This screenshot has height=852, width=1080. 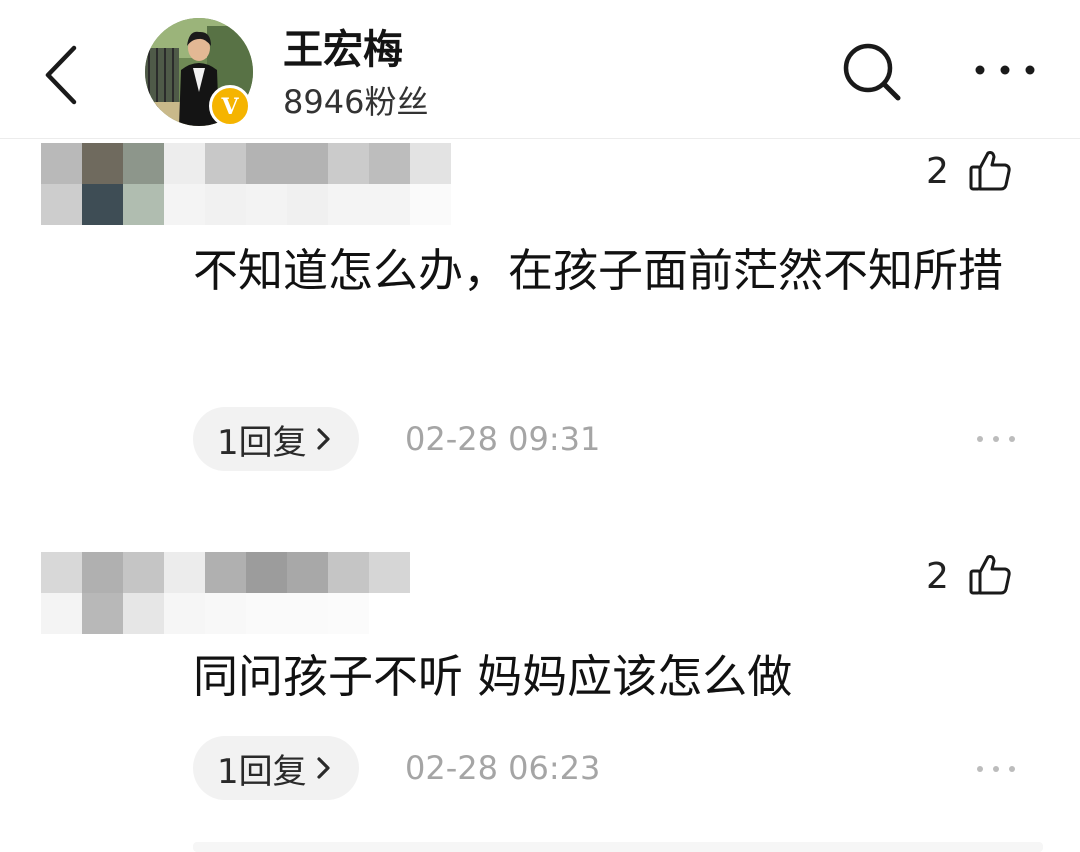 What do you see at coordinates (598, 270) in the screenshot?
I see `comment-text: 不知道怎么办，在孩子面前茫然不知所措` at bounding box center [598, 270].